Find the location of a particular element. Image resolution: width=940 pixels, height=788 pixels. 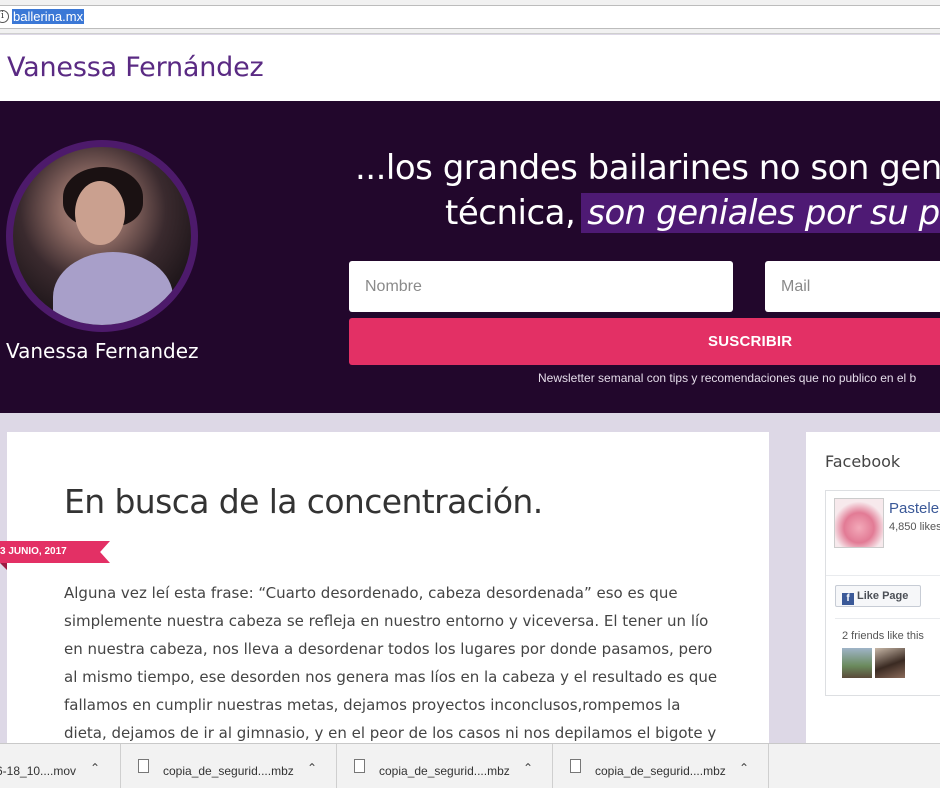

browser-address-bar: i ballerina.mx is located at coordinates (470, 17).